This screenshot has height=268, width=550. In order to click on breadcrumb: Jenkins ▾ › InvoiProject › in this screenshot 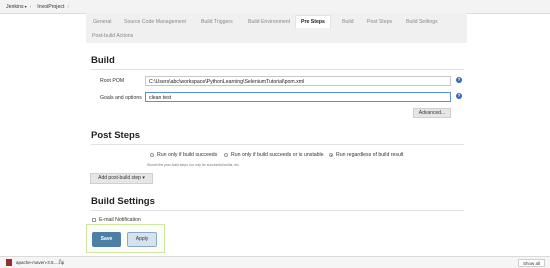, I will do `click(275, 7)`.